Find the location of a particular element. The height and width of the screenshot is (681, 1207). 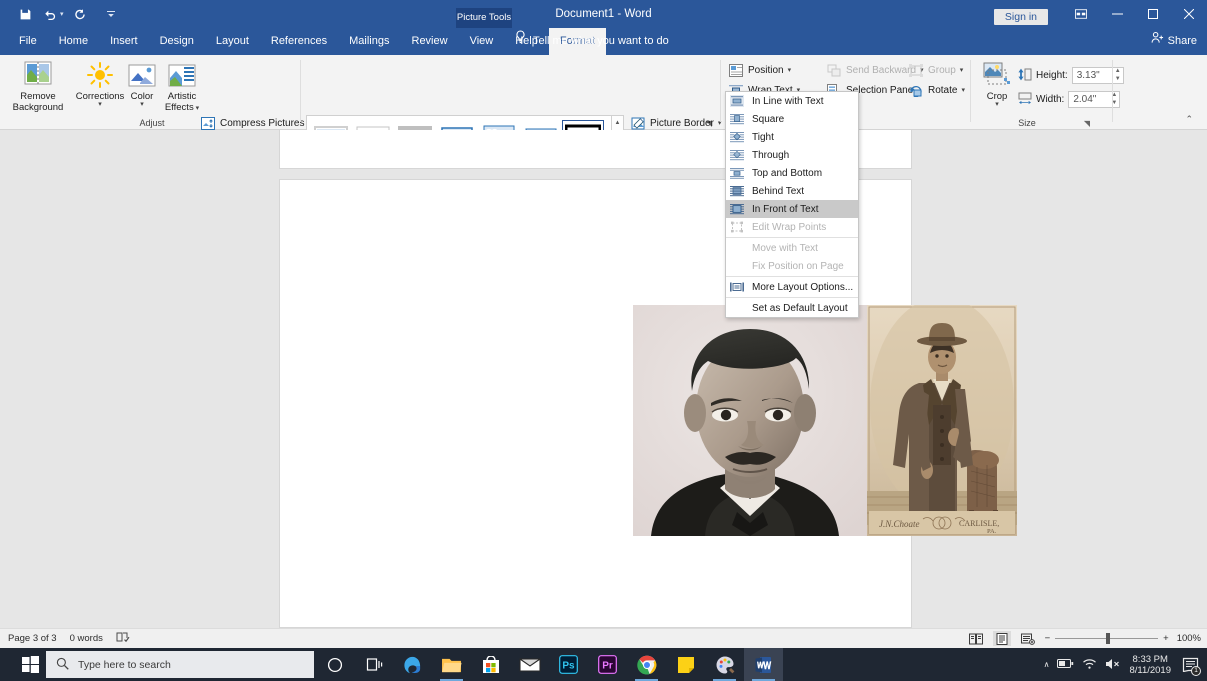

menu-item-through: Through is located at coordinates (792, 155).